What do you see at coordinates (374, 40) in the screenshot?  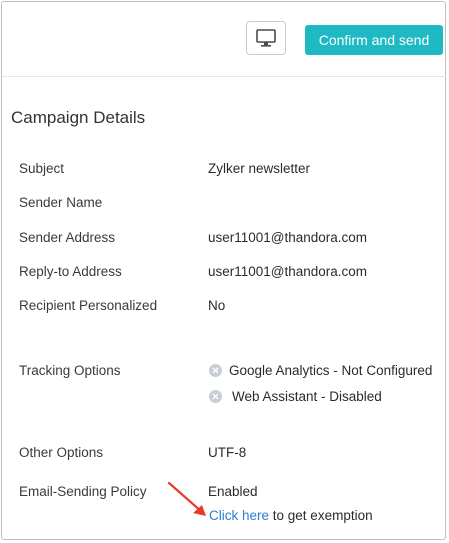 I see `confirm-and-send-button: Confirm and send` at bounding box center [374, 40].